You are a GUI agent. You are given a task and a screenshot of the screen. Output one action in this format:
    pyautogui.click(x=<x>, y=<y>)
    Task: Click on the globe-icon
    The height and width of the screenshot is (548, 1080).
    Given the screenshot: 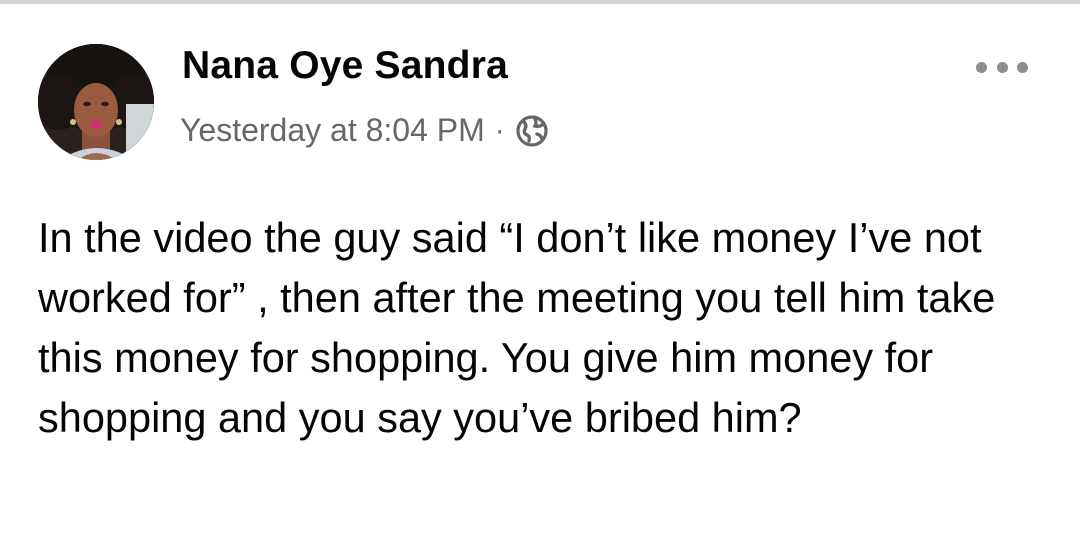 What is the action you would take?
    pyautogui.click(x=532, y=131)
    